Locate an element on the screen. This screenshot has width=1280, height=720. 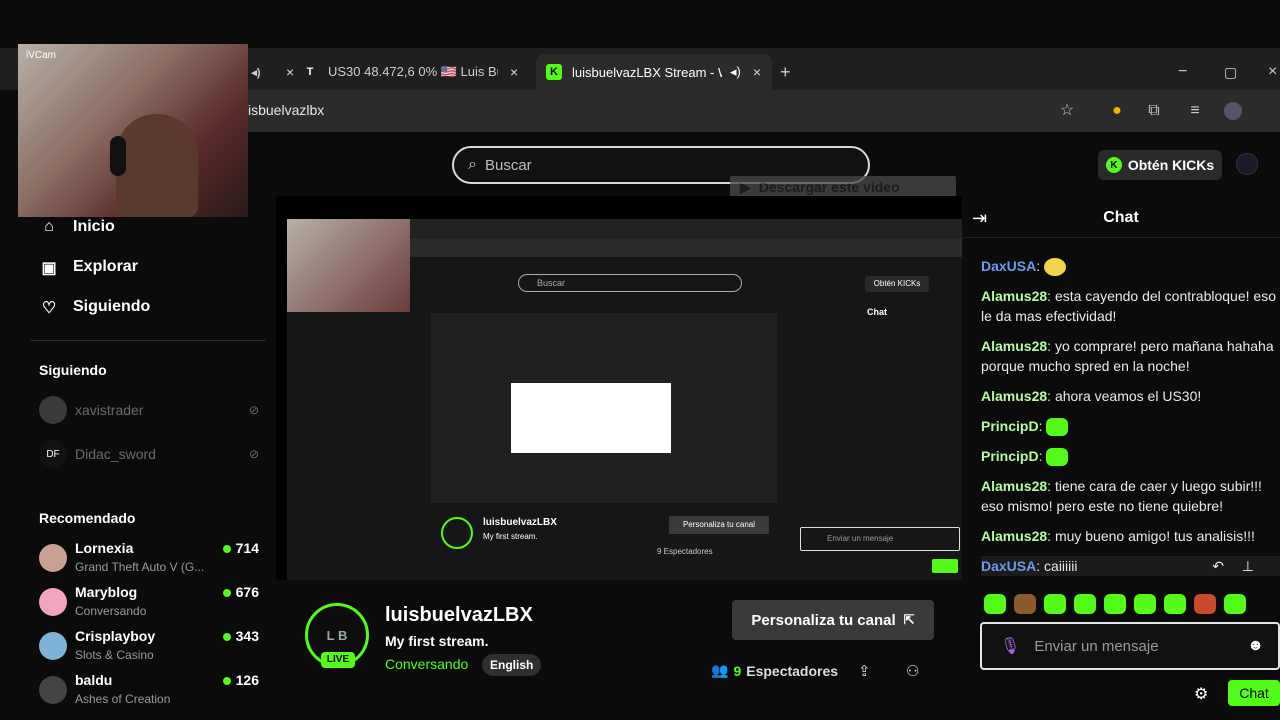
chat-settings-icon: ⚙ is located at coordinates (1201, 694).